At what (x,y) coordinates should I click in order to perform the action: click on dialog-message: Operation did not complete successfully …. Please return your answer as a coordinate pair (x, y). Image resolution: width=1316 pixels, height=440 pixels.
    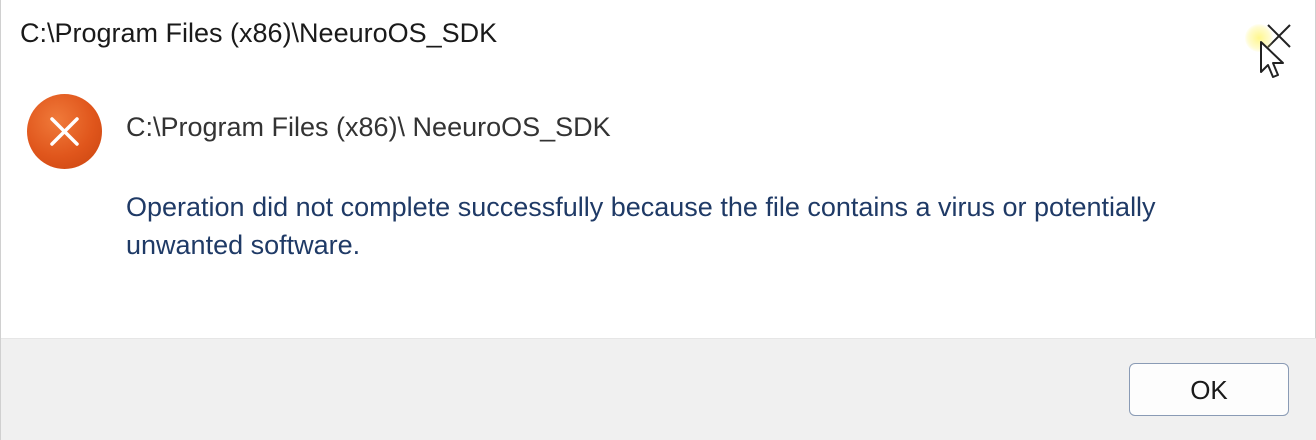
    Looking at the image, I should click on (681, 226).